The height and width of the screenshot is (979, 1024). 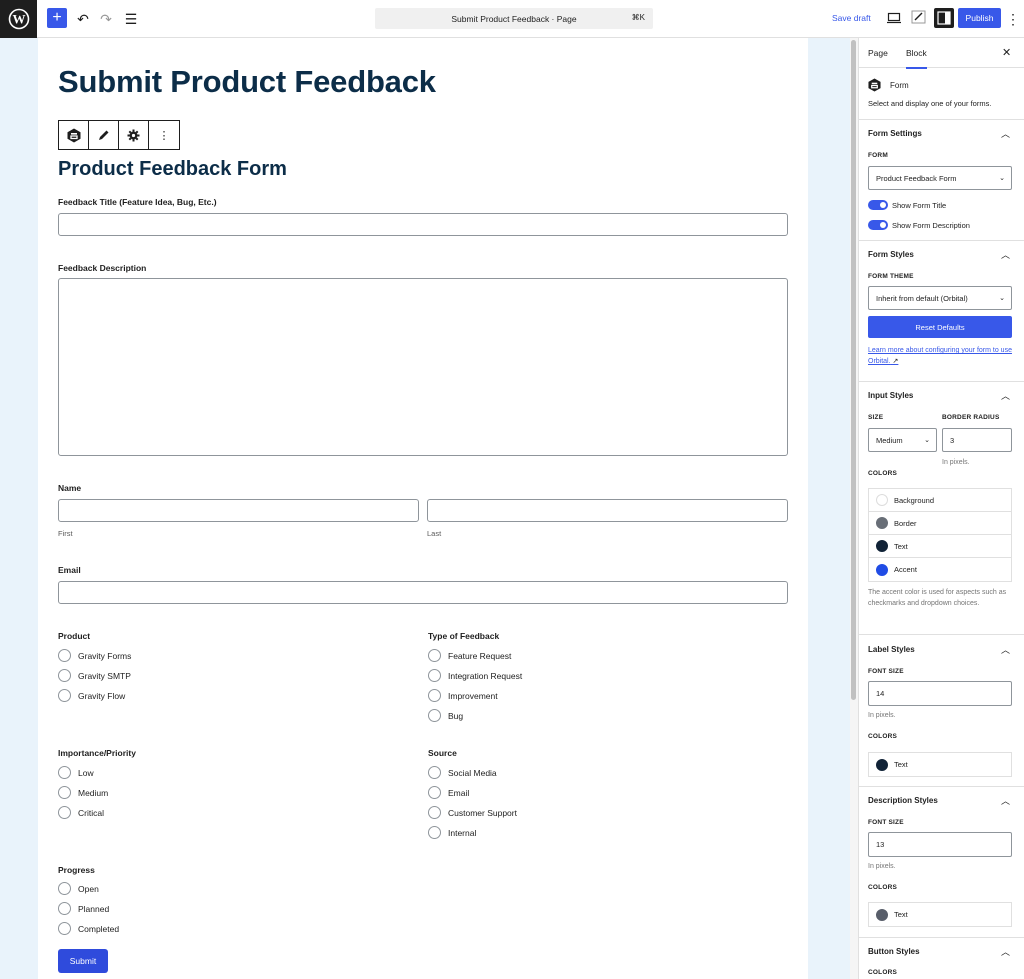 I want to click on radio-option: Social Media, so click(x=462, y=772).